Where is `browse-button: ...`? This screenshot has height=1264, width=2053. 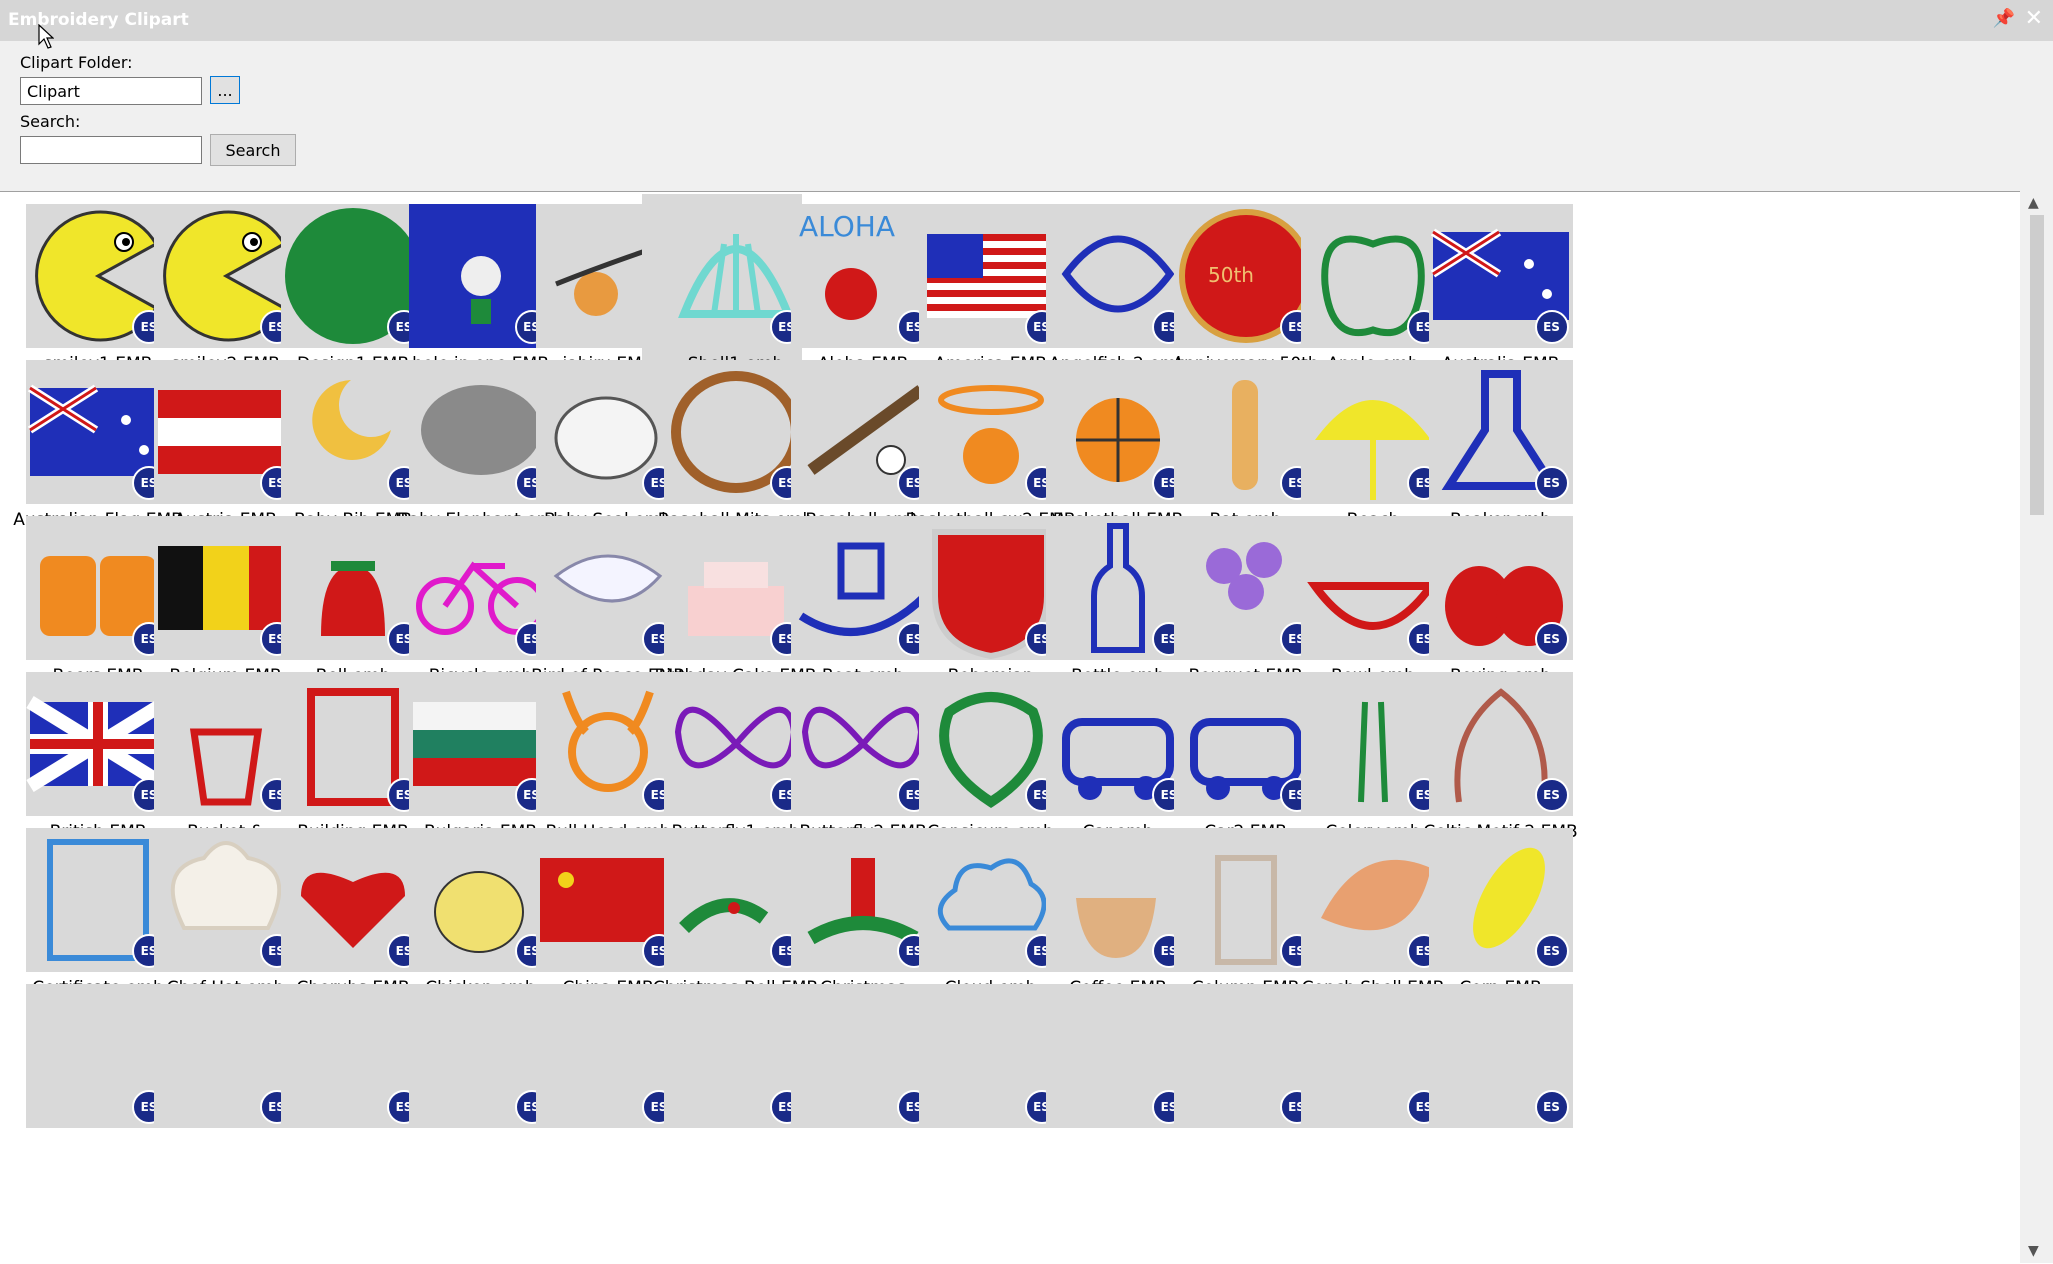
browse-button: ... is located at coordinates (225, 90).